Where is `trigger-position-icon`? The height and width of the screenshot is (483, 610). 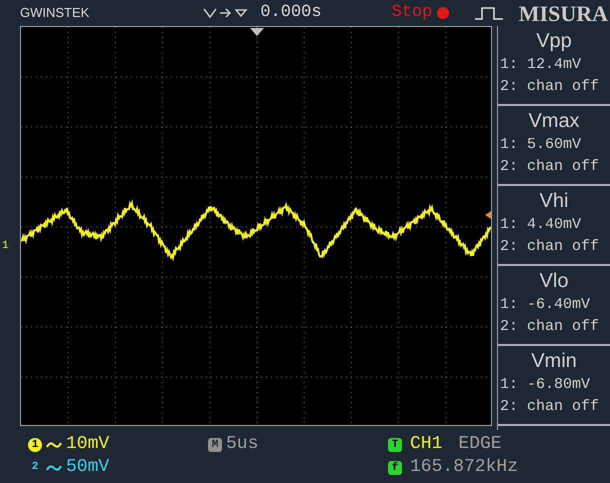 trigger-position-icon is located at coordinates (257, 32).